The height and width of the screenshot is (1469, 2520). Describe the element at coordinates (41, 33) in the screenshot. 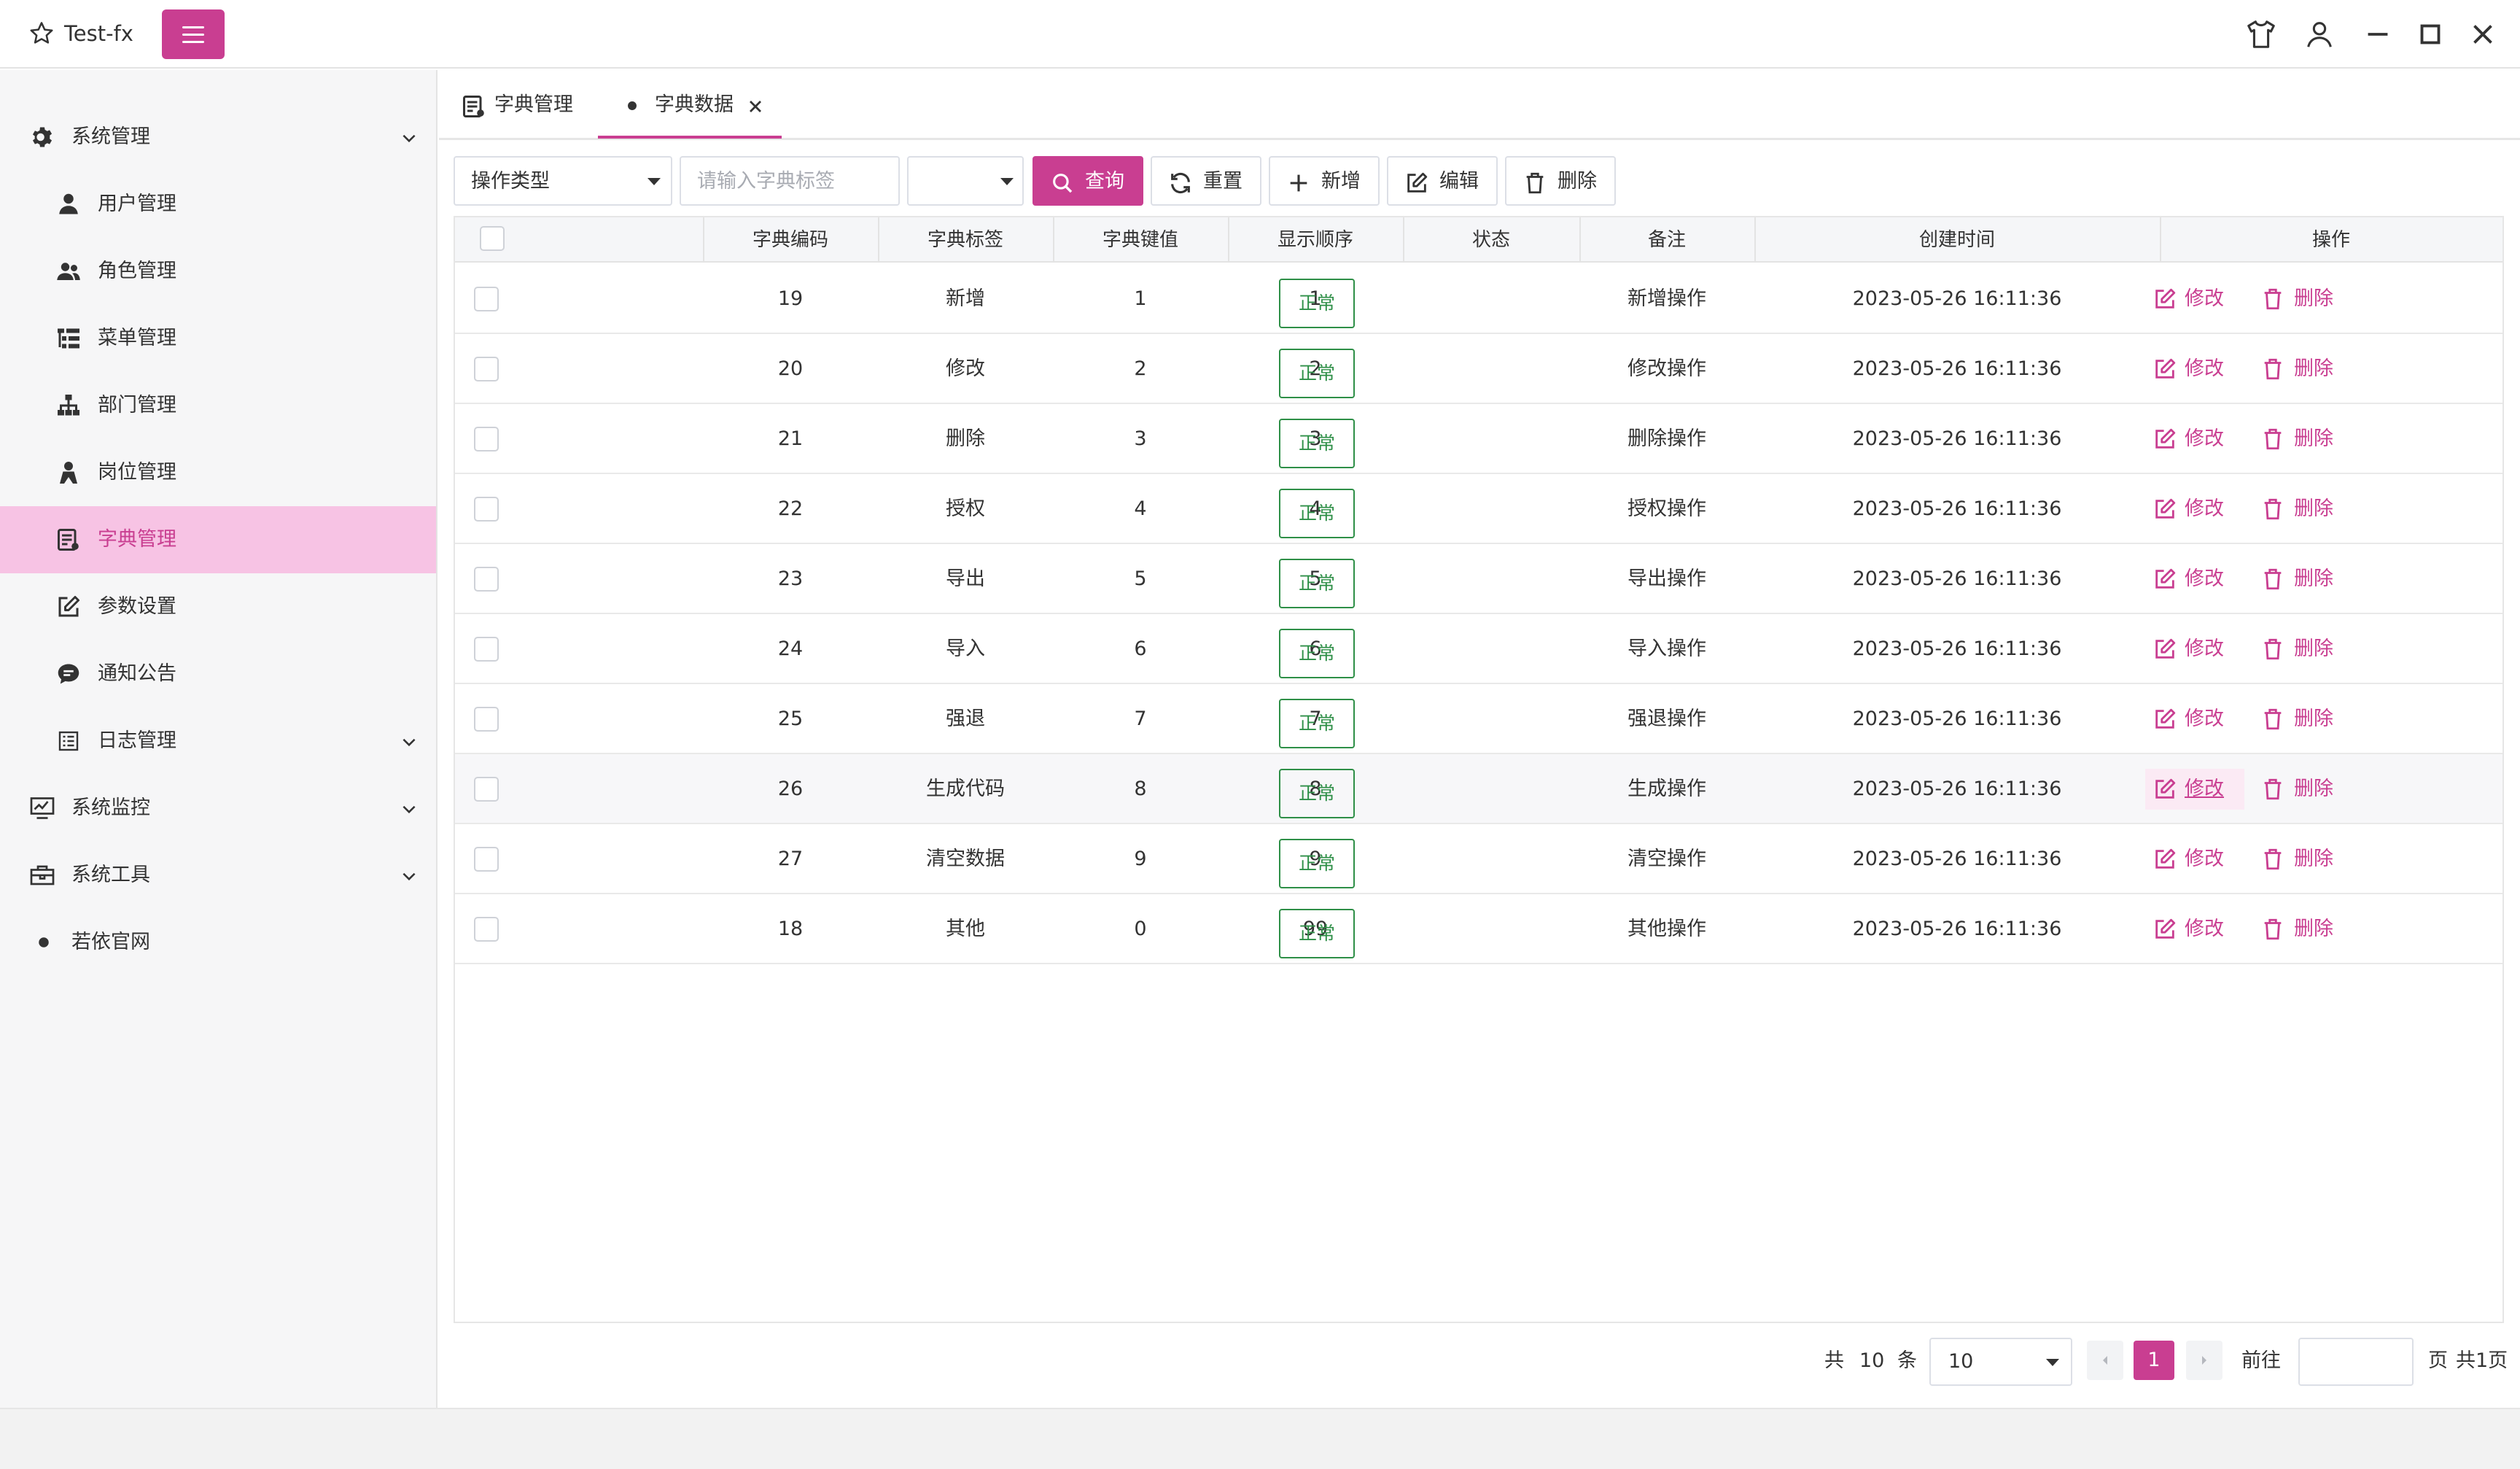

I see `star-icon` at that location.